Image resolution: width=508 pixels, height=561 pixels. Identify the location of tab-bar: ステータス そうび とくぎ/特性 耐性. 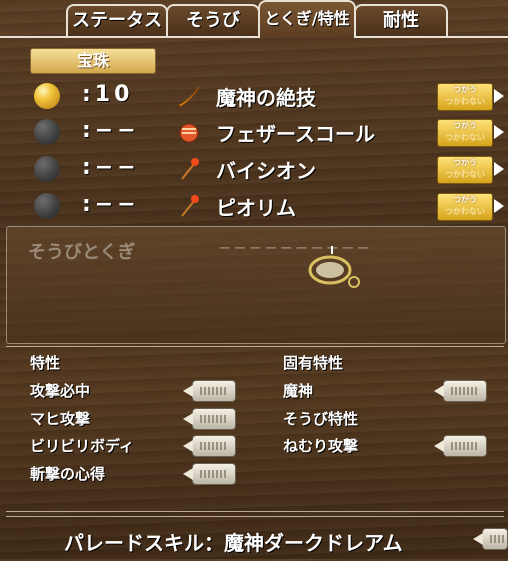
(255, 19).